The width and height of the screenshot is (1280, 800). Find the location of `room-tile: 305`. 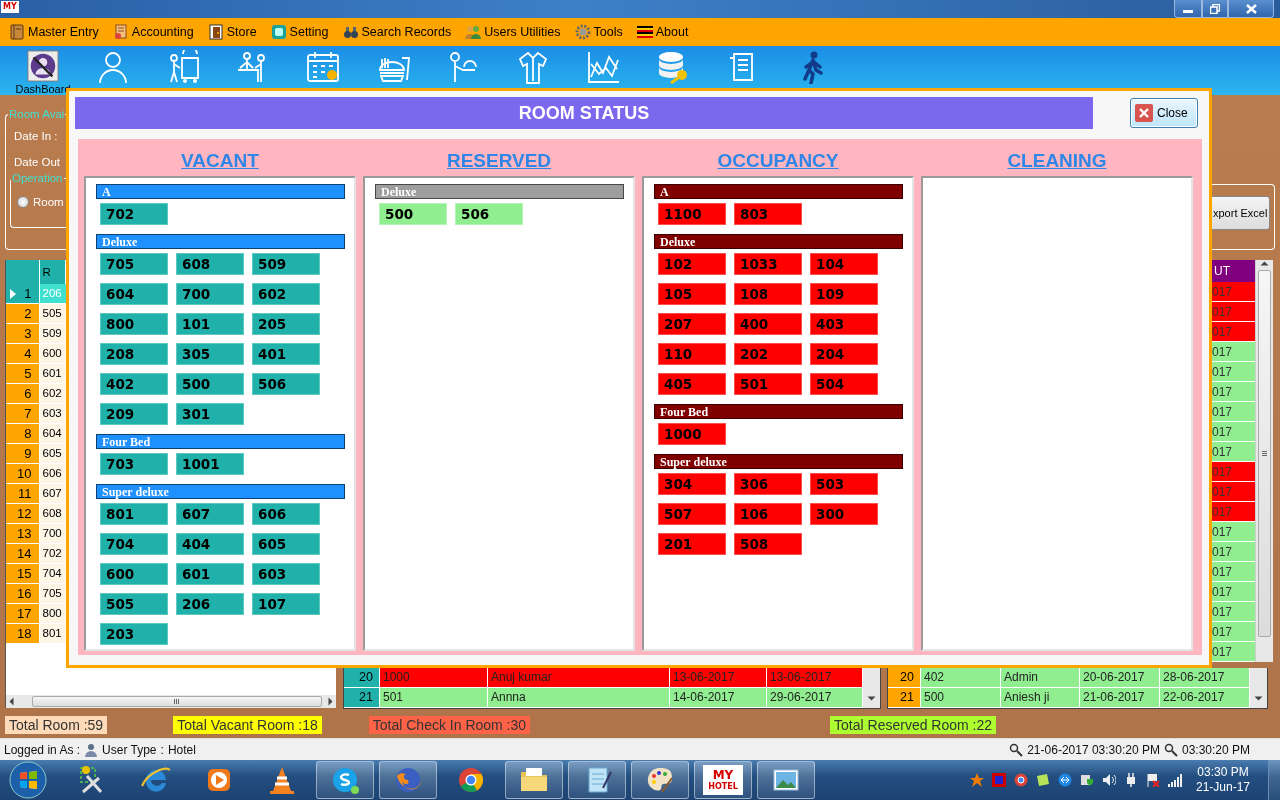

room-tile: 305 is located at coordinates (210, 354).